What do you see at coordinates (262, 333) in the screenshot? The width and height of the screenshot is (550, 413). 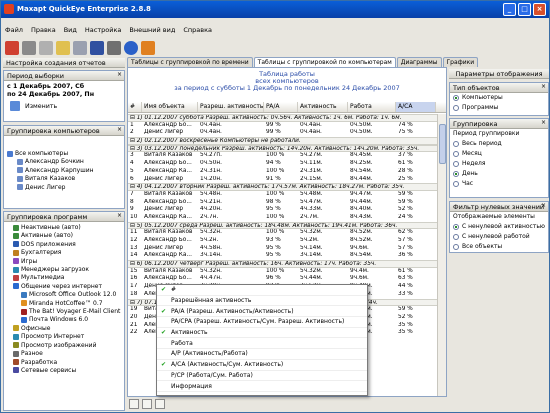 I see `popup-menu-item: ✔ Активность` at bounding box center [262, 333].